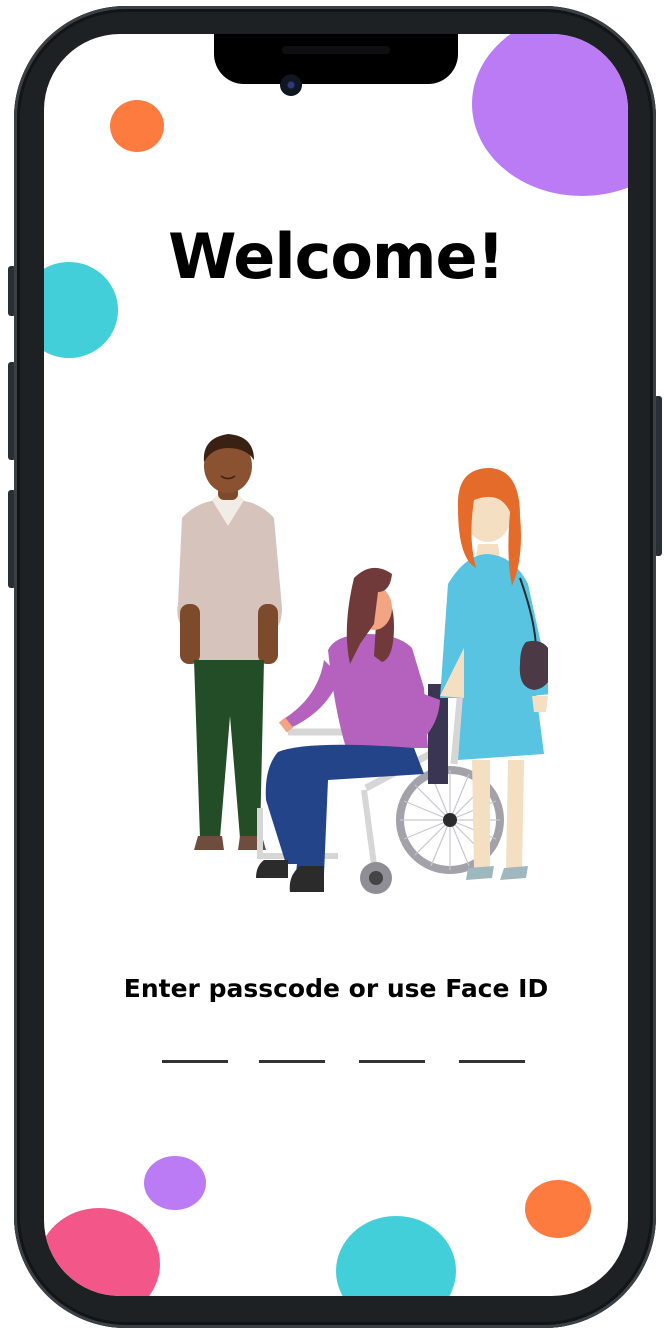 This screenshot has width=664, height=1338. Describe the element at coordinates (336, 988) in the screenshot. I see `passcode-prompt: Enter passcode or use Face ID` at that location.